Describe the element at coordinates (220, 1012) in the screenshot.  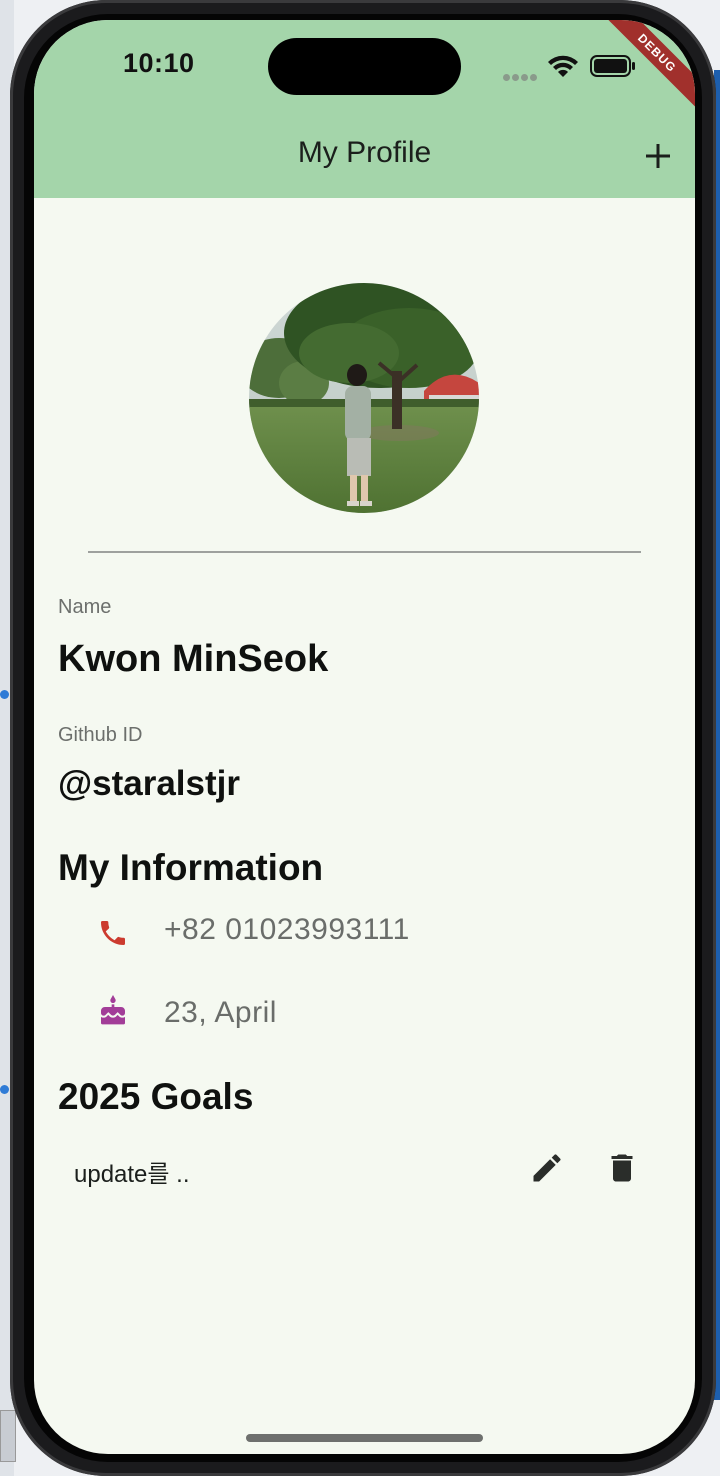
I see `birthday: 23, April` at that location.